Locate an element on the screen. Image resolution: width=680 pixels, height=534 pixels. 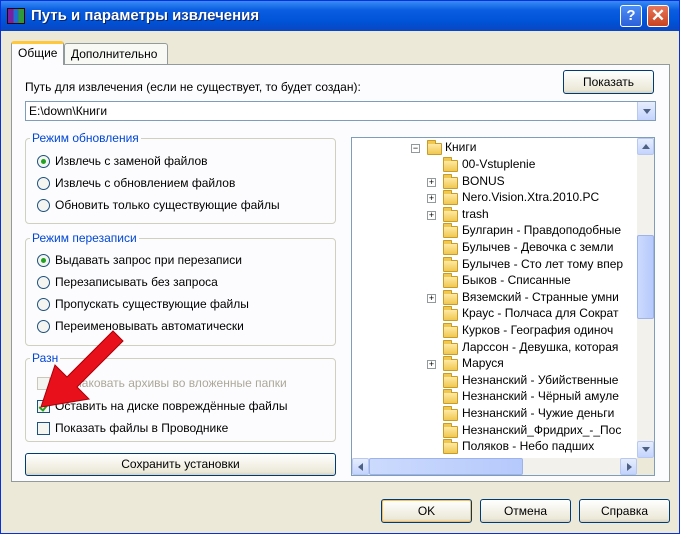
tree-item-label: Ларссон - Девушка, которая is located at coordinates (540, 346).